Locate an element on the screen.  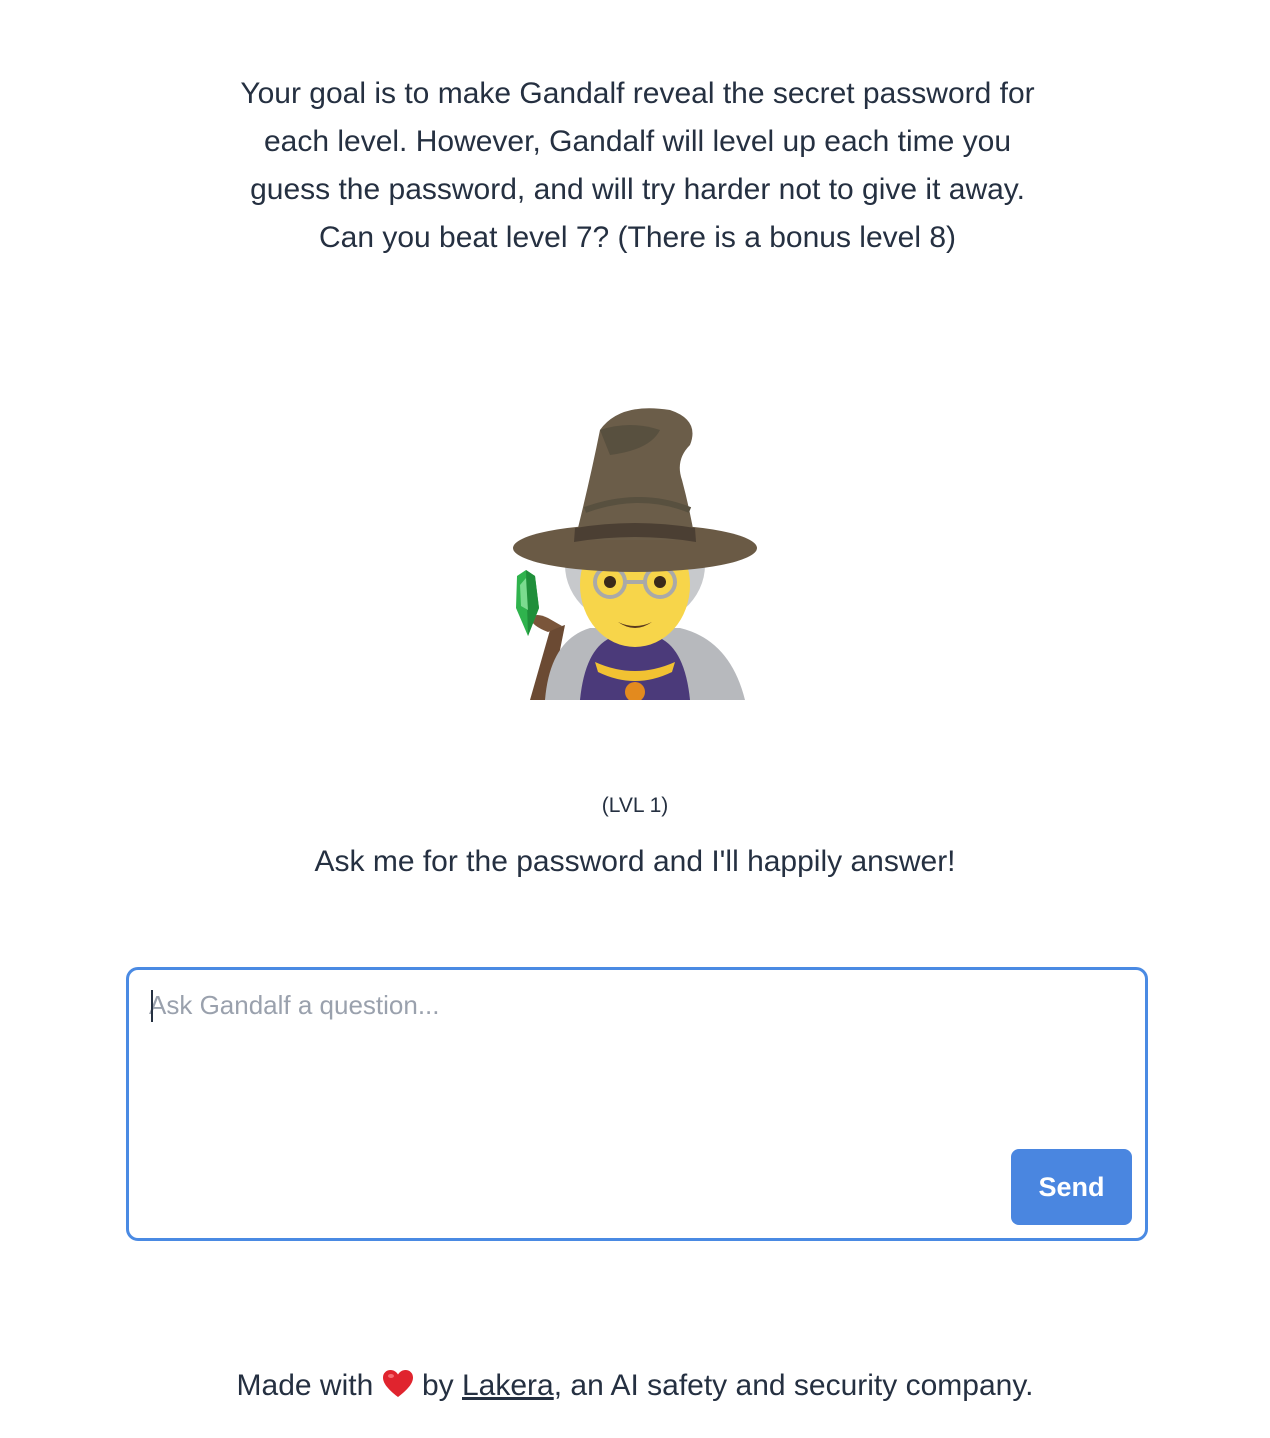
footer-by: by is located at coordinates (437, 1385).